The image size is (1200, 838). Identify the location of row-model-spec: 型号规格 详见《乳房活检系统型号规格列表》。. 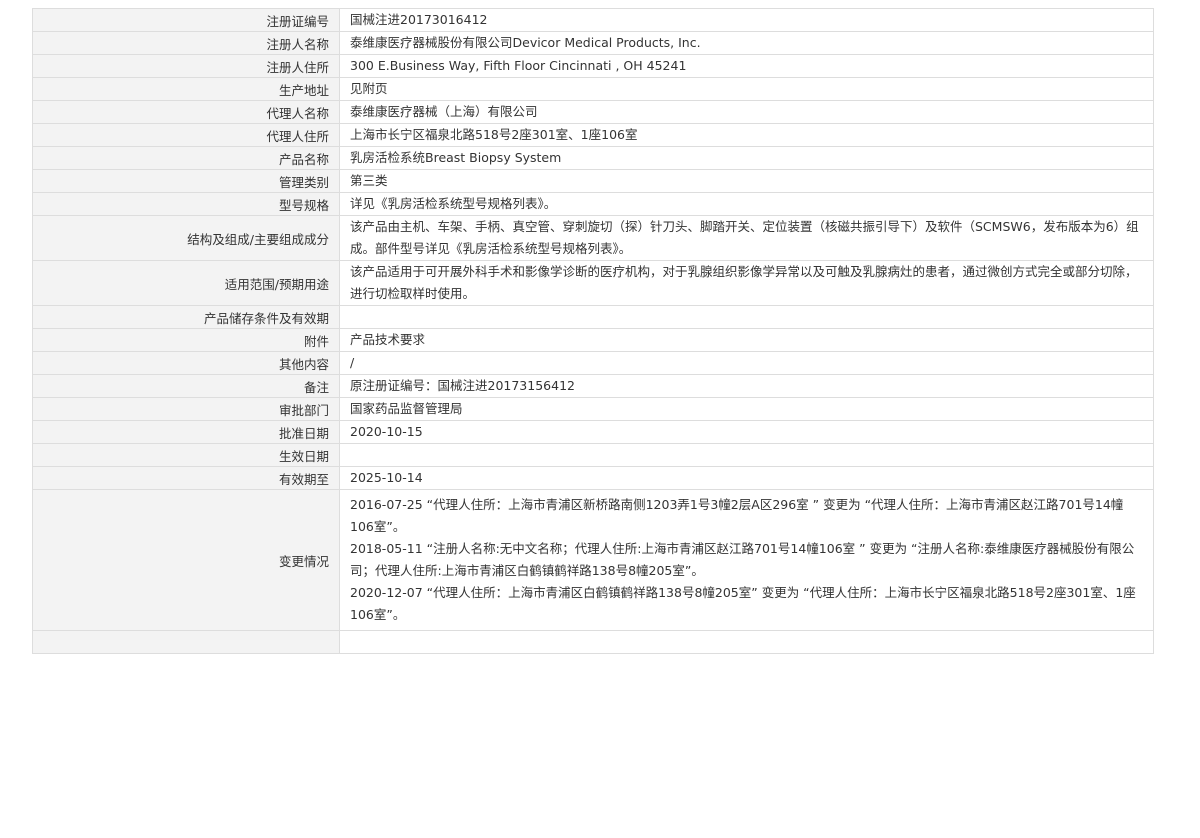
(593, 204).